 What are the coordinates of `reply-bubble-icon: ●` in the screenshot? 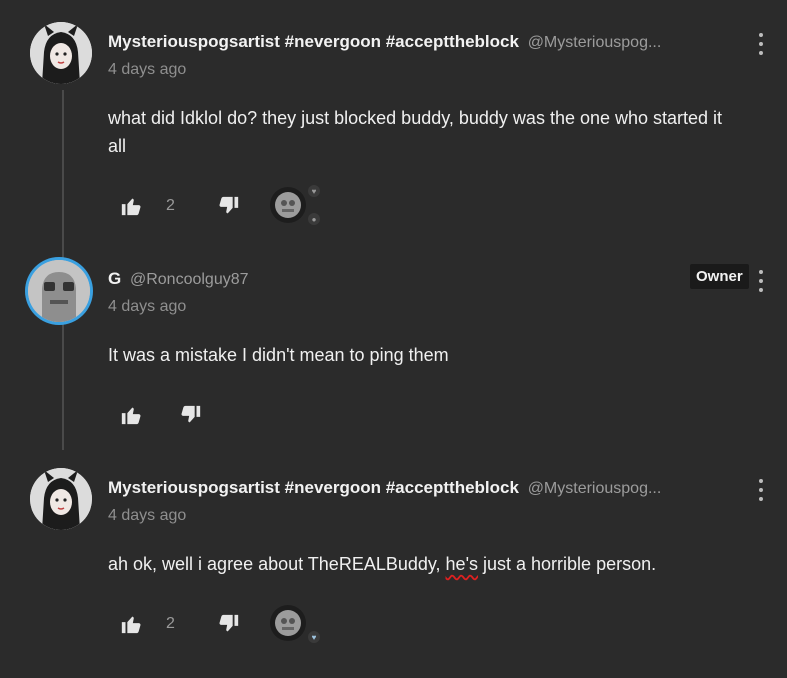 It's located at (314, 219).